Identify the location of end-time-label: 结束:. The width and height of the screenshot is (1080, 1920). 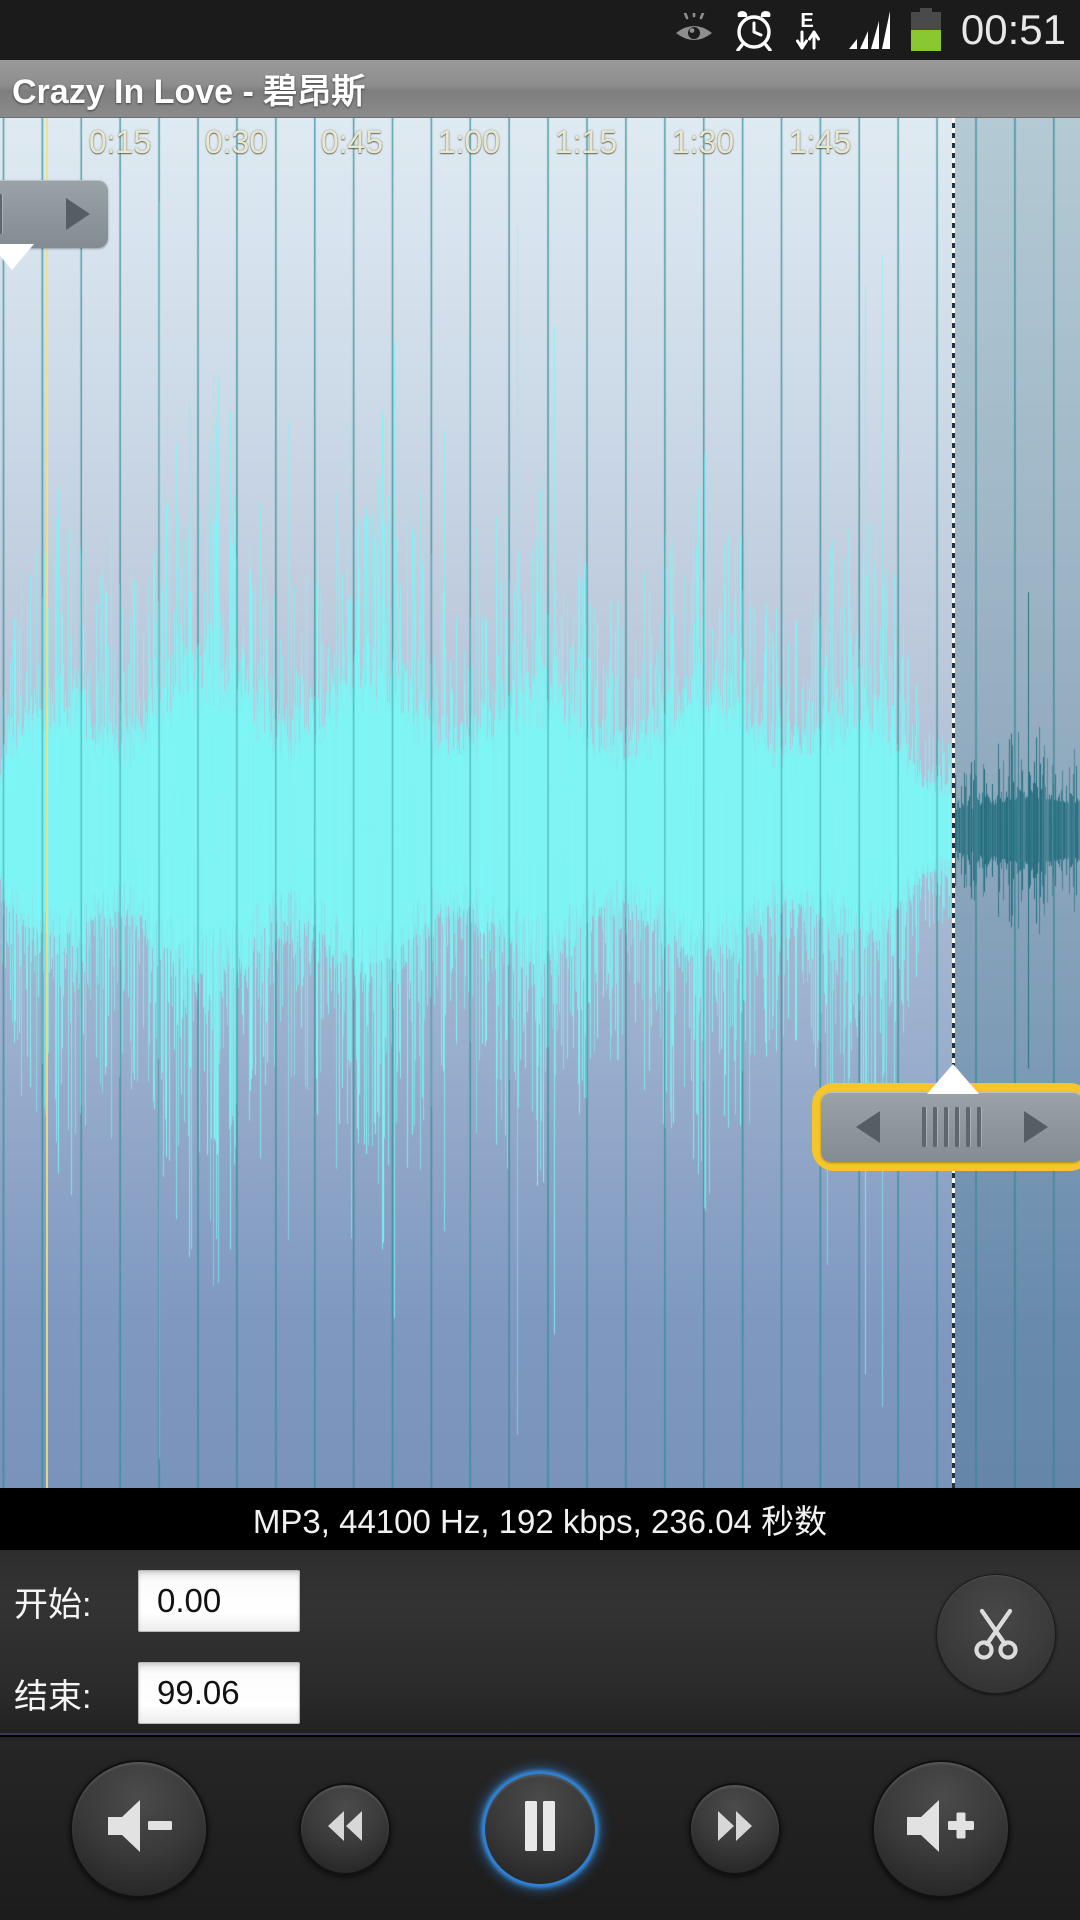
(53, 1696).